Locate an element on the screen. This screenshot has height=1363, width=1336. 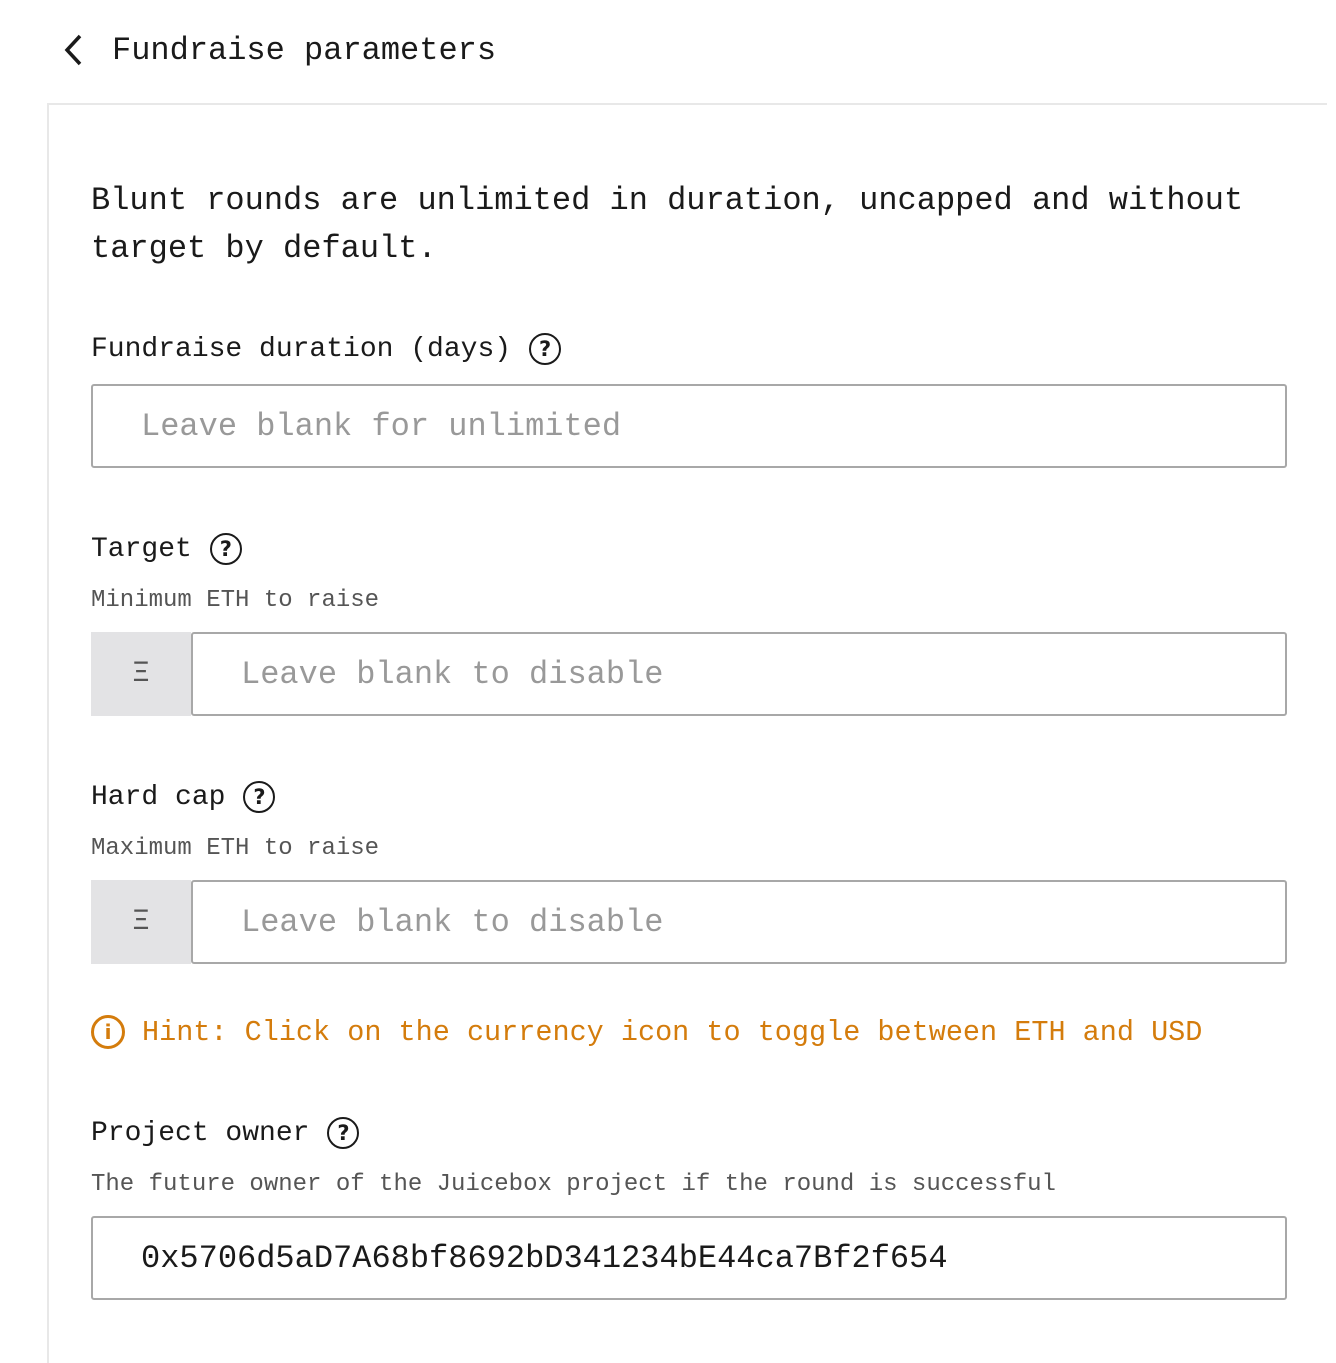
hard-cap-description: Maximum ETH to raise is located at coordinates (235, 848).